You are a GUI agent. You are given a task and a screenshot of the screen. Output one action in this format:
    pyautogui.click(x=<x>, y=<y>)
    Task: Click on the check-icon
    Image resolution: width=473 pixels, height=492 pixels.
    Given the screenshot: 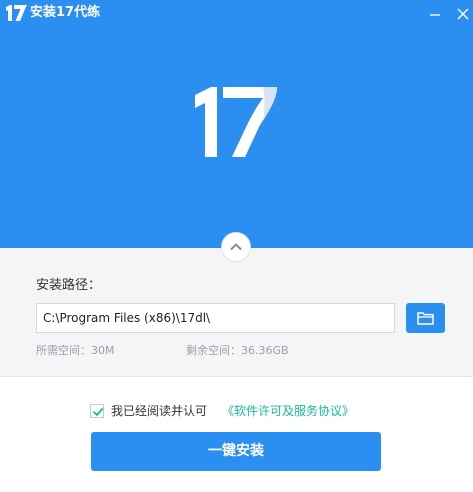 What is the action you would take?
    pyautogui.click(x=98, y=412)
    